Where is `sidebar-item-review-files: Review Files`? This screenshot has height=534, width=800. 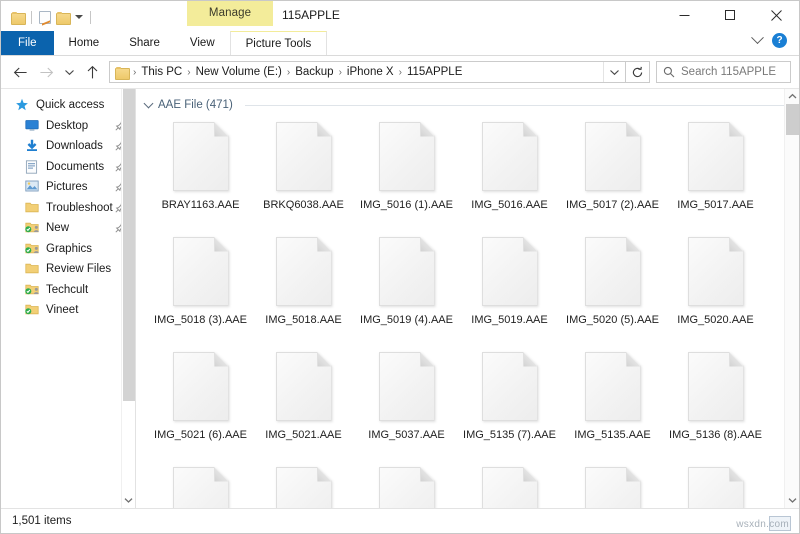 sidebar-item-review-files: Review Files is located at coordinates (68, 269).